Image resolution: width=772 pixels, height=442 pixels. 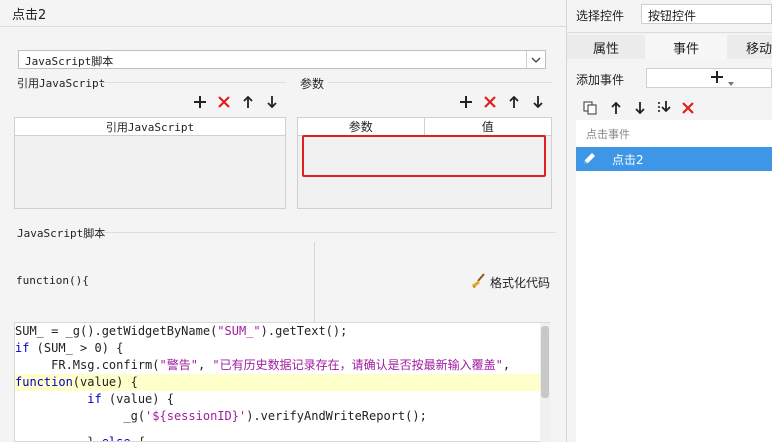 I want to click on control-select-value: 按钮控件, so click(x=672, y=16).